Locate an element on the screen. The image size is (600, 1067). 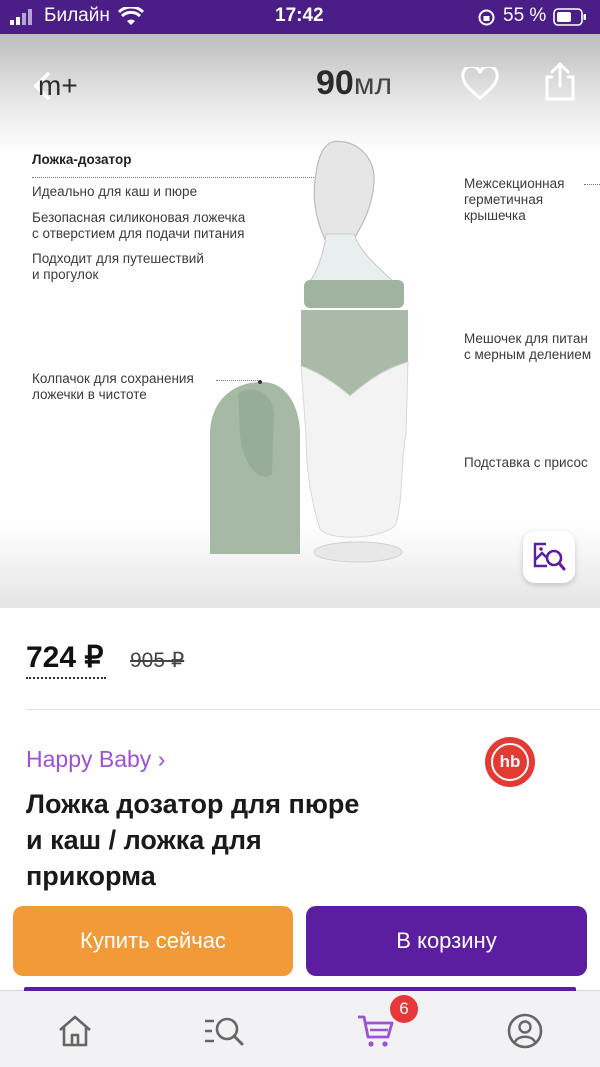
cart-count-badge: 6 is located at coordinates (404, 1009).